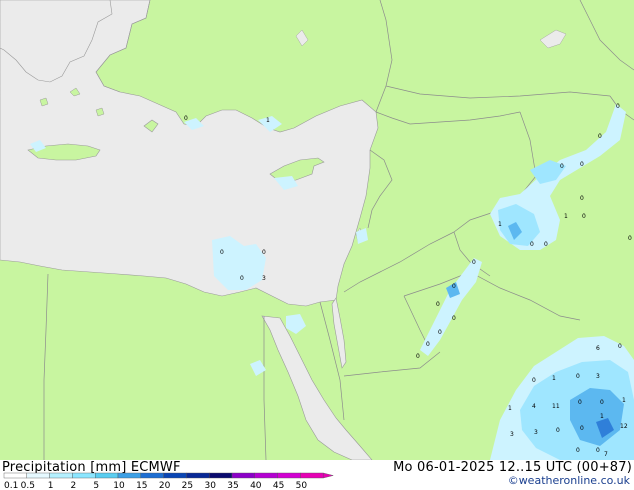 The height and width of the screenshot is (490, 634). What do you see at coordinates (232, 485) in the screenshot?
I see `scale-label: 35` at bounding box center [232, 485].